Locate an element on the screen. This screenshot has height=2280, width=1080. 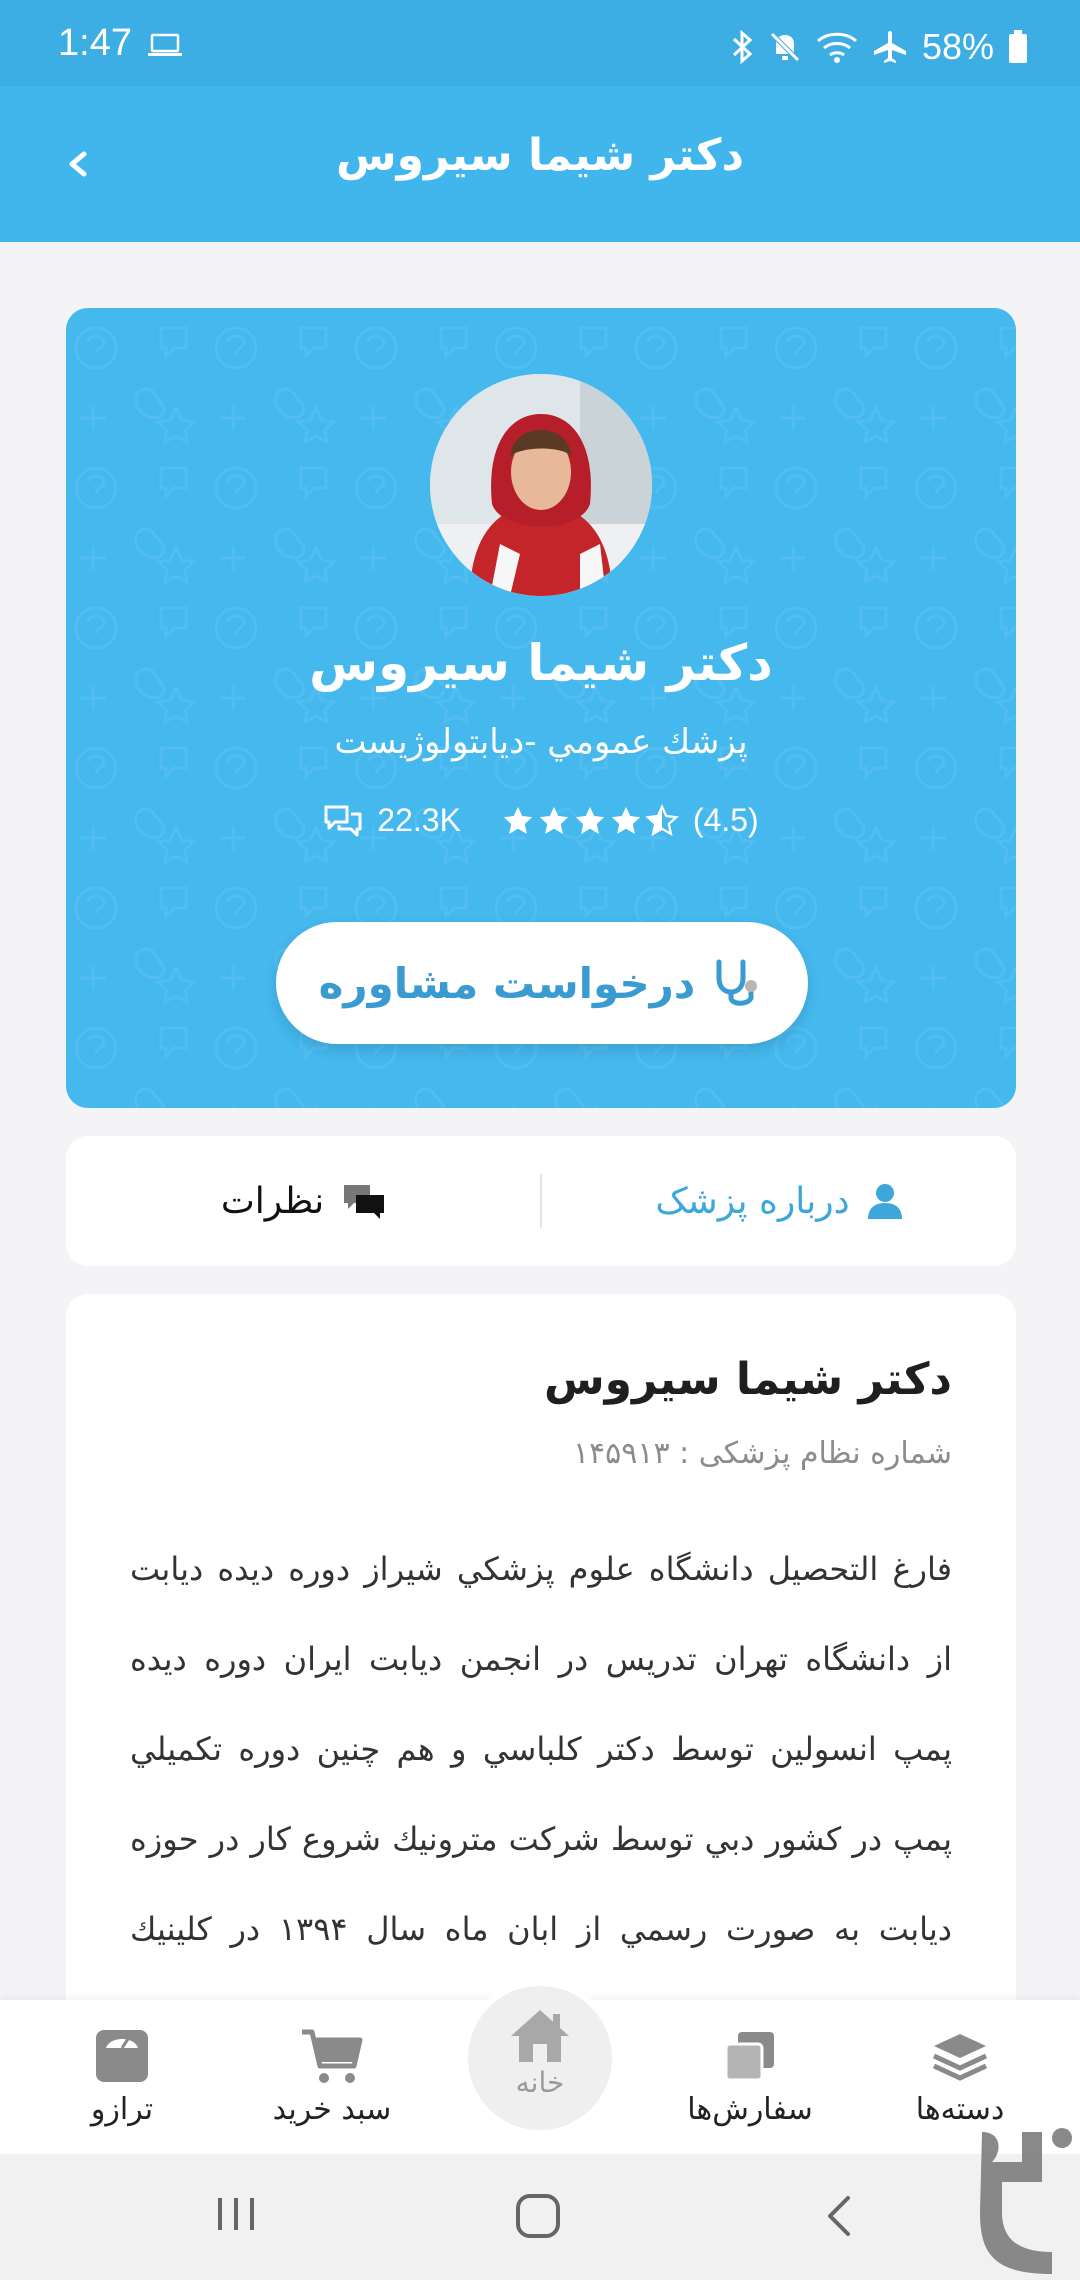
doctor-photo is located at coordinates (541, 485).